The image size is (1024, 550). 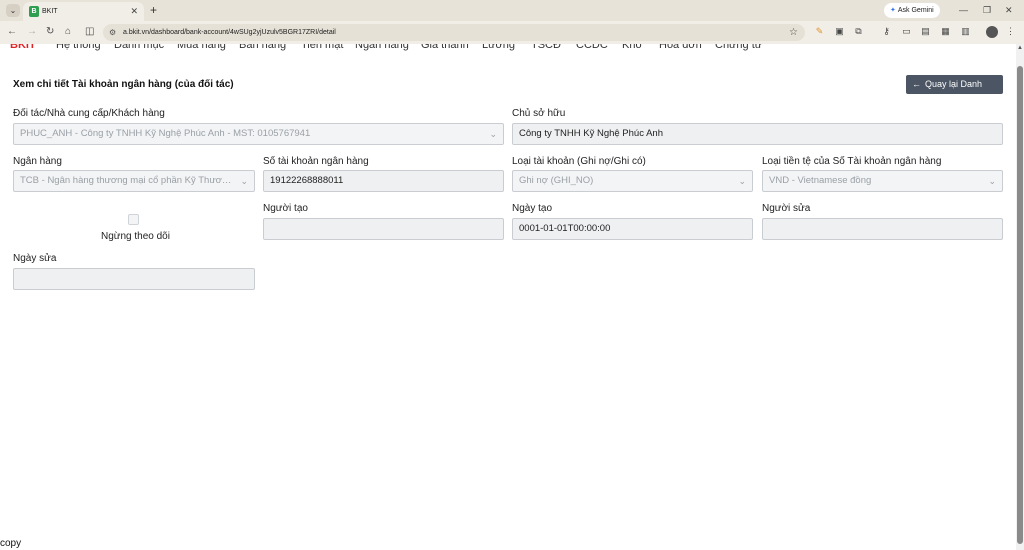 I want to click on account-type-label: Loại tài khoản (Ghi nợ/Ghi có), so click(x=579, y=161).